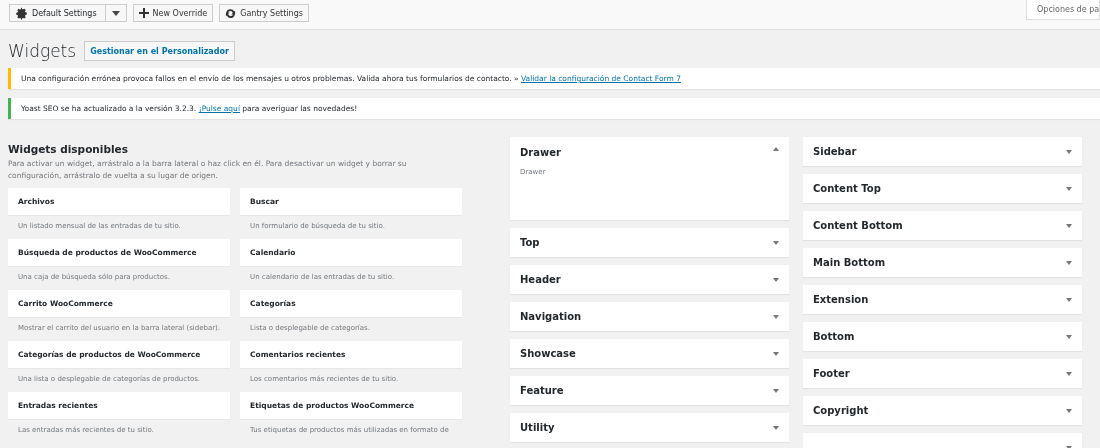 This screenshot has height=448, width=1100. I want to click on customizer-button: Gestionar en el Personalizador, so click(159, 51).